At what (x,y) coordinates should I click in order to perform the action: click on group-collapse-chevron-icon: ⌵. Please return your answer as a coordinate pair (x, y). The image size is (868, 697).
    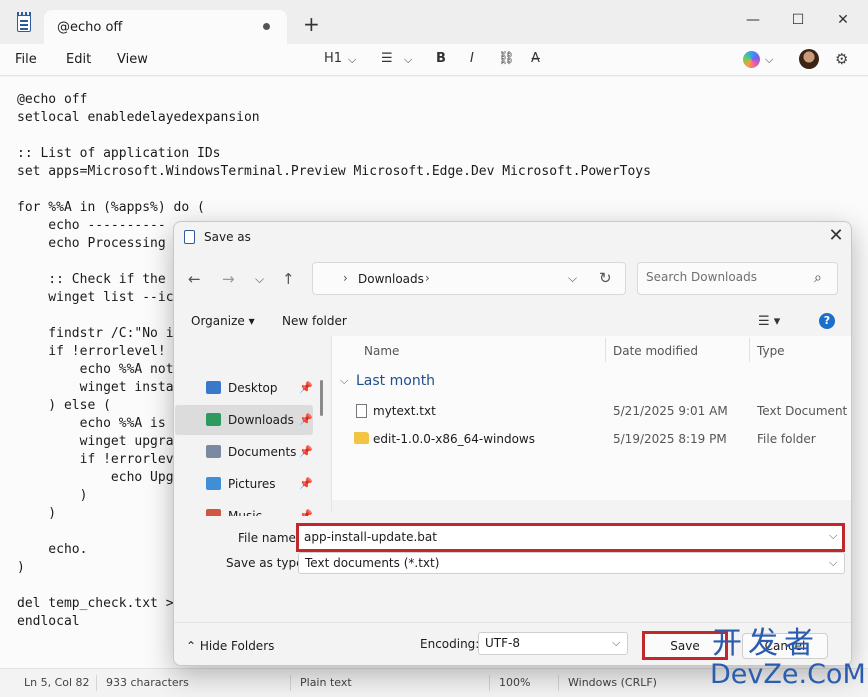
    Looking at the image, I should click on (344, 381).